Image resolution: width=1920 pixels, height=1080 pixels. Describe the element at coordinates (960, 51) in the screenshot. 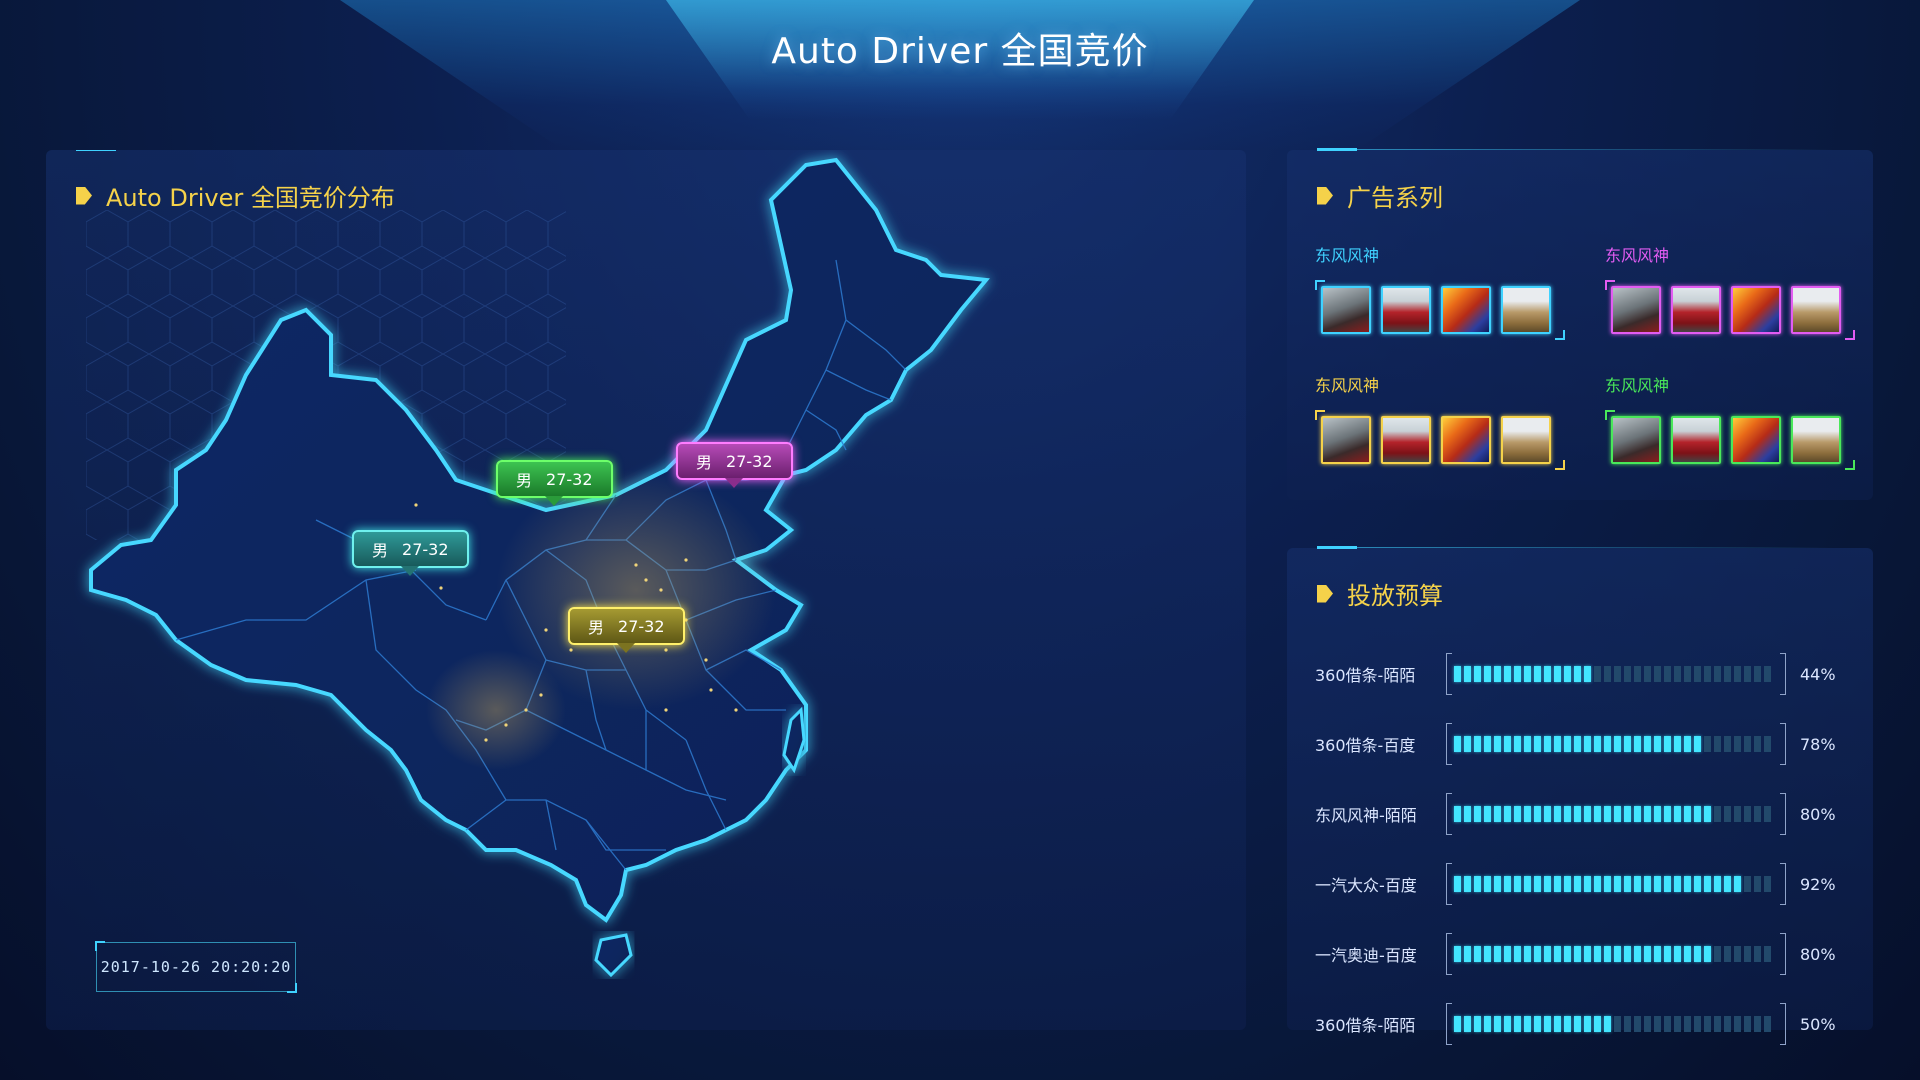

I see `page-title: Auto Driver 全国竞价` at that location.